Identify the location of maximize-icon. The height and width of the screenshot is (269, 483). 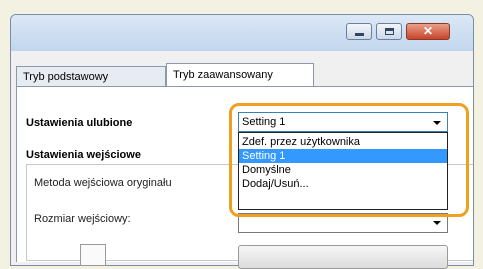
(389, 31).